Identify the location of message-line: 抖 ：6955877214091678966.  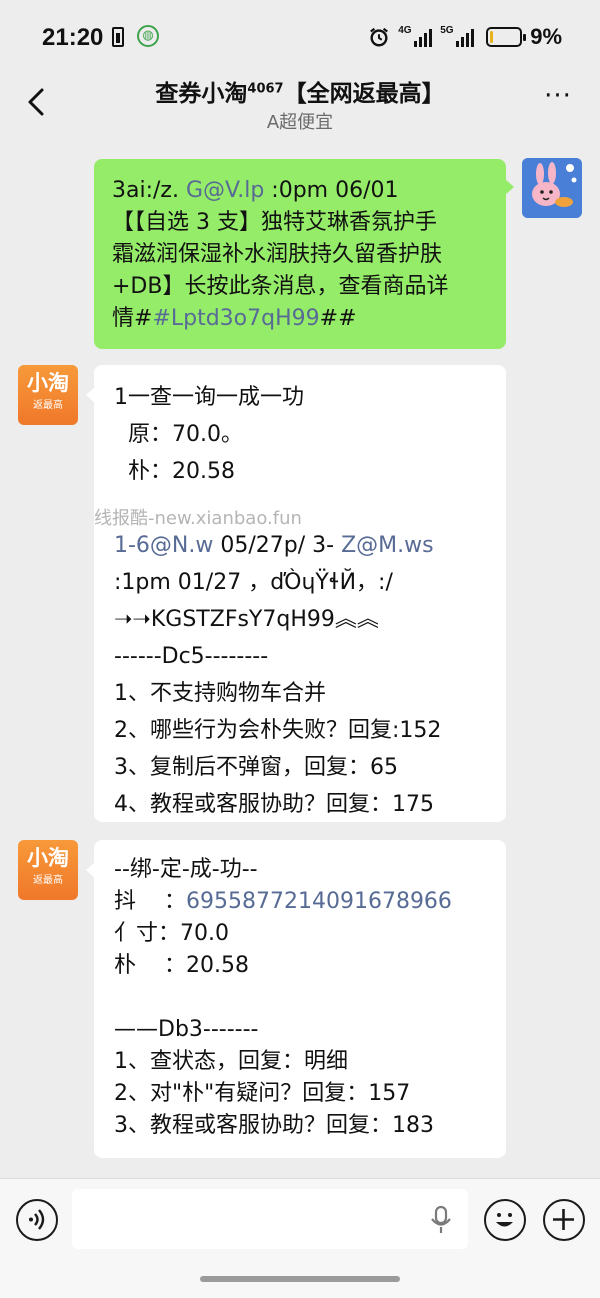
(300, 902).